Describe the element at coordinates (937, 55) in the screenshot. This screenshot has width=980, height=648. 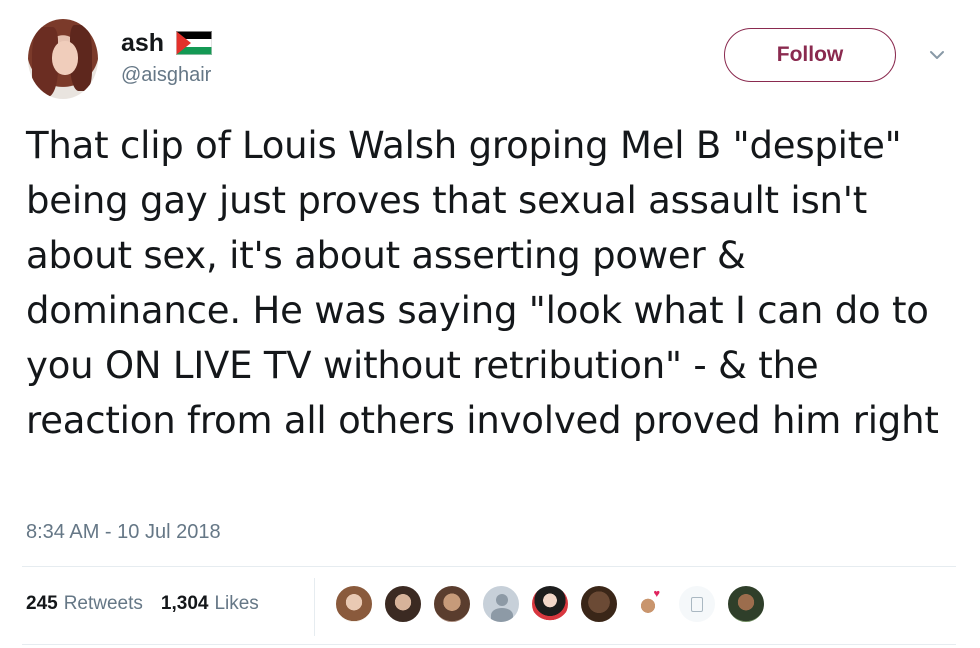
I see `chevron-down-icon` at that location.